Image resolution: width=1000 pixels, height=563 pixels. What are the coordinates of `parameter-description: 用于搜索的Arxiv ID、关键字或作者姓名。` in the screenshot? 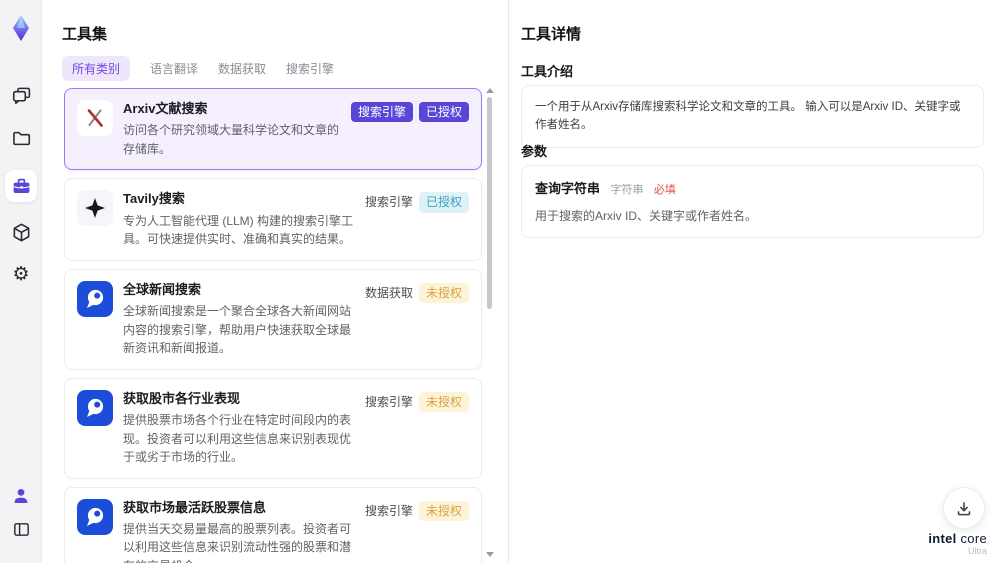 It's located at (646, 216).